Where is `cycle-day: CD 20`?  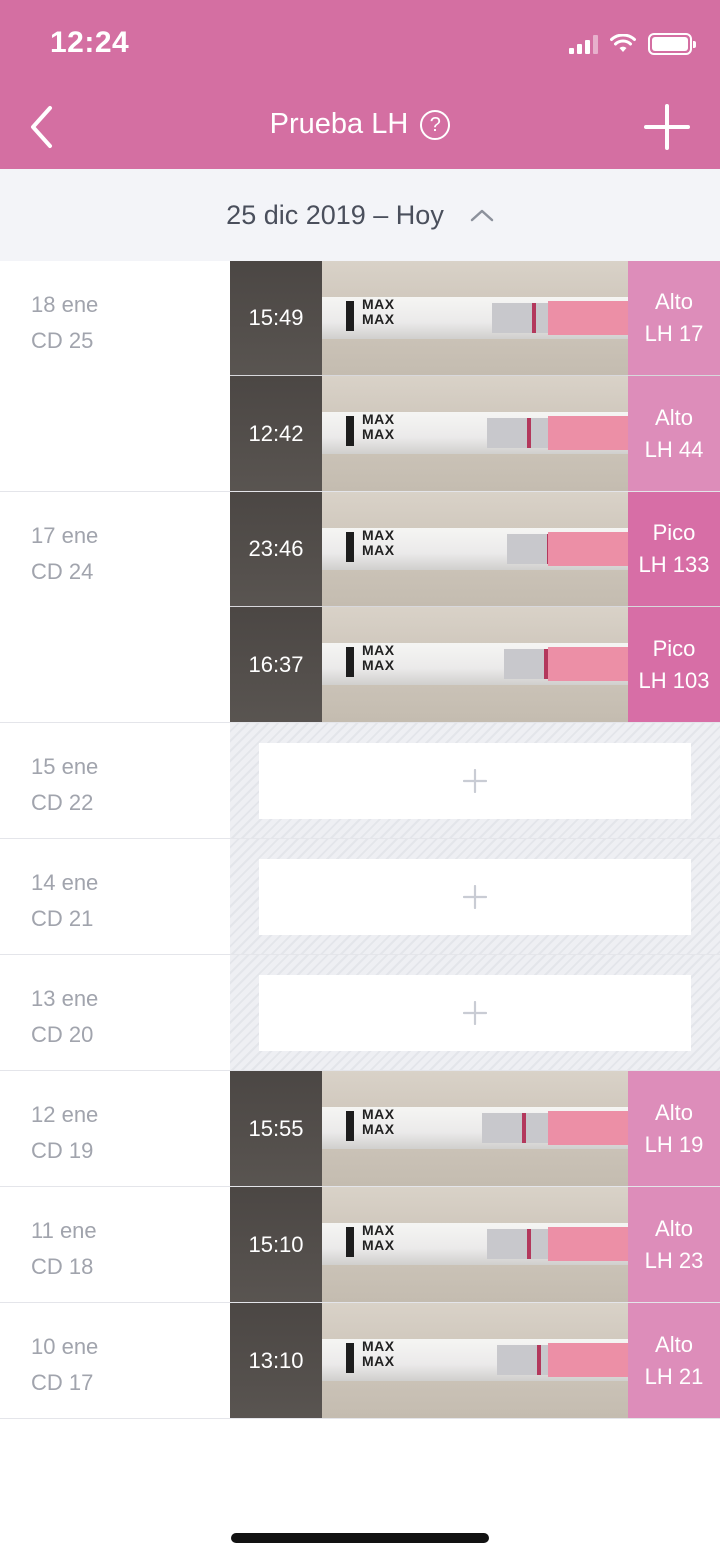 cycle-day: CD 20 is located at coordinates (62, 1034).